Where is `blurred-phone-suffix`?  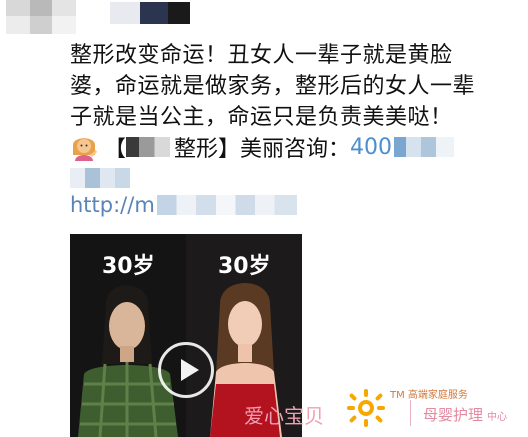
blurred-phone-suffix is located at coordinates (100, 178).